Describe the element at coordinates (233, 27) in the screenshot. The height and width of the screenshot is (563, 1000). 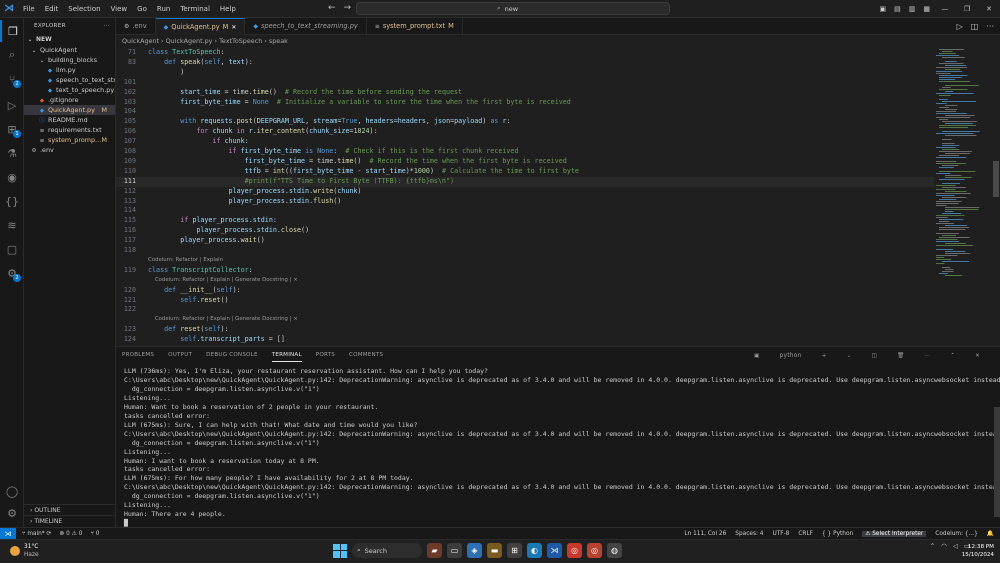
I see `close-tab-icon: ✕` at that location.